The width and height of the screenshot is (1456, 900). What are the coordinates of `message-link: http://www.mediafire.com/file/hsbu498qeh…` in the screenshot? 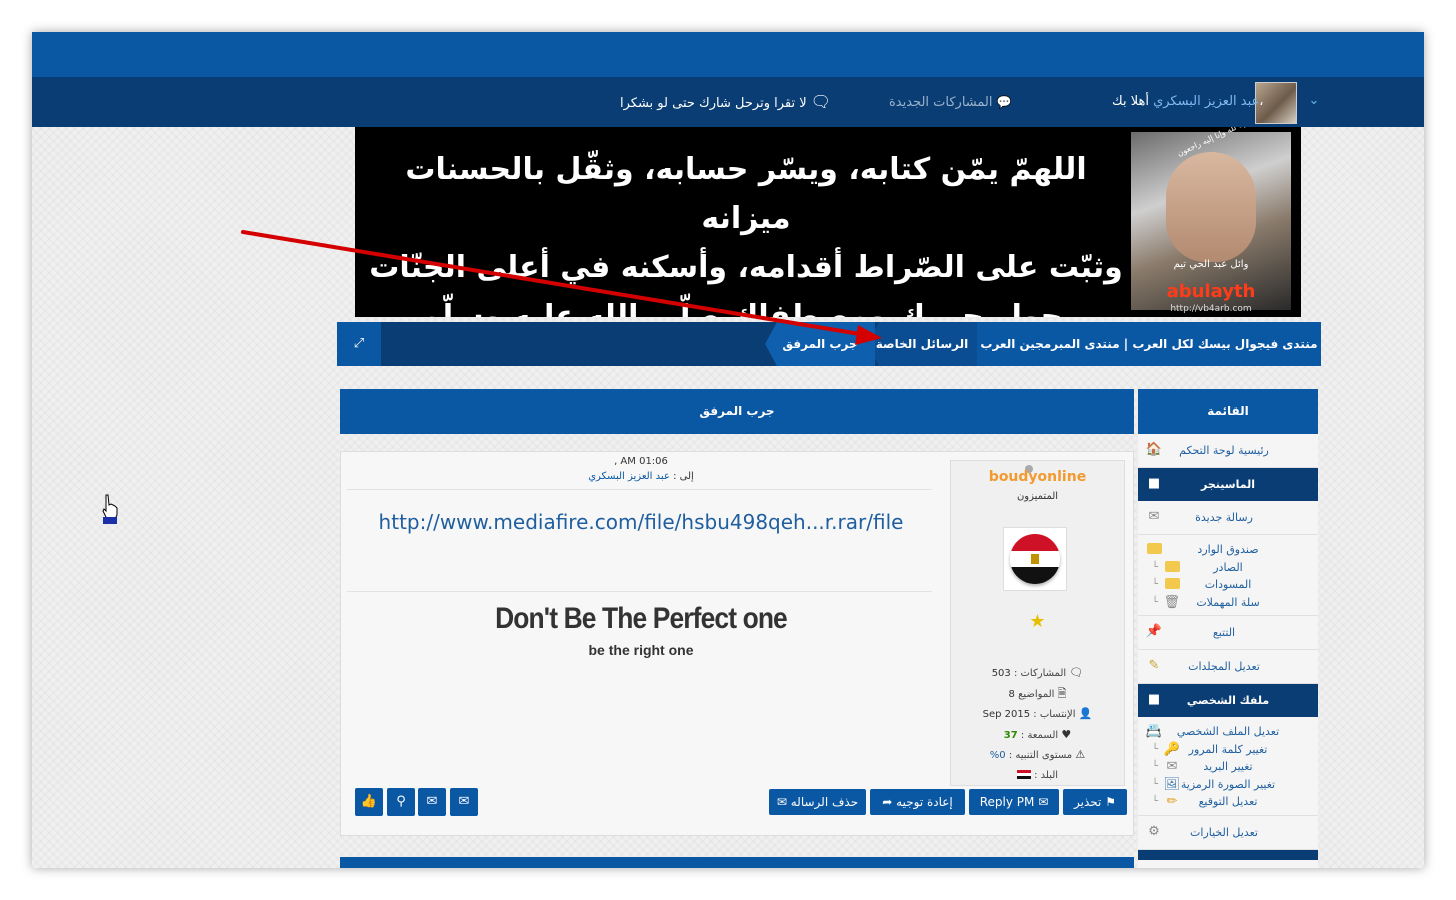 It's located at (641, 522).